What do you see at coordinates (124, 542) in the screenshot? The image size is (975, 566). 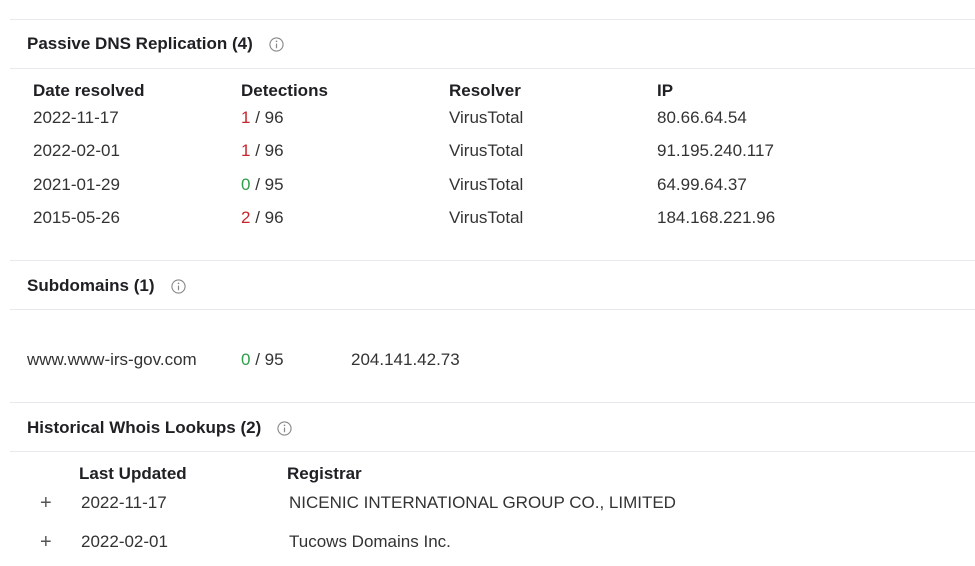 I see `whois-row-date: 2022-02-01` at bounding box center [124, 542].